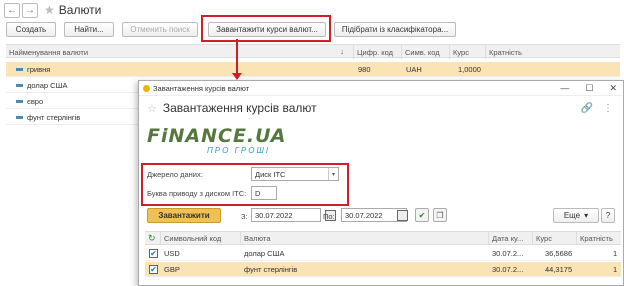 This screenshot has height=286, width=624. What do you see at coordinates (266, 28) in the screenshot?
I see `highlight-box-load-rates` at bounding box center [266, 28].